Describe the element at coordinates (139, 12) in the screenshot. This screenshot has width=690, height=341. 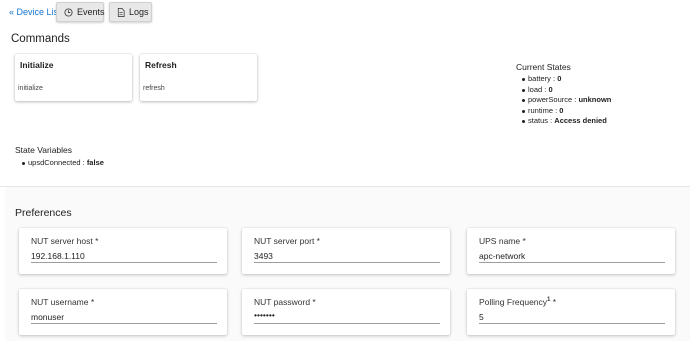
I see `logs-label: Logs` at that location.